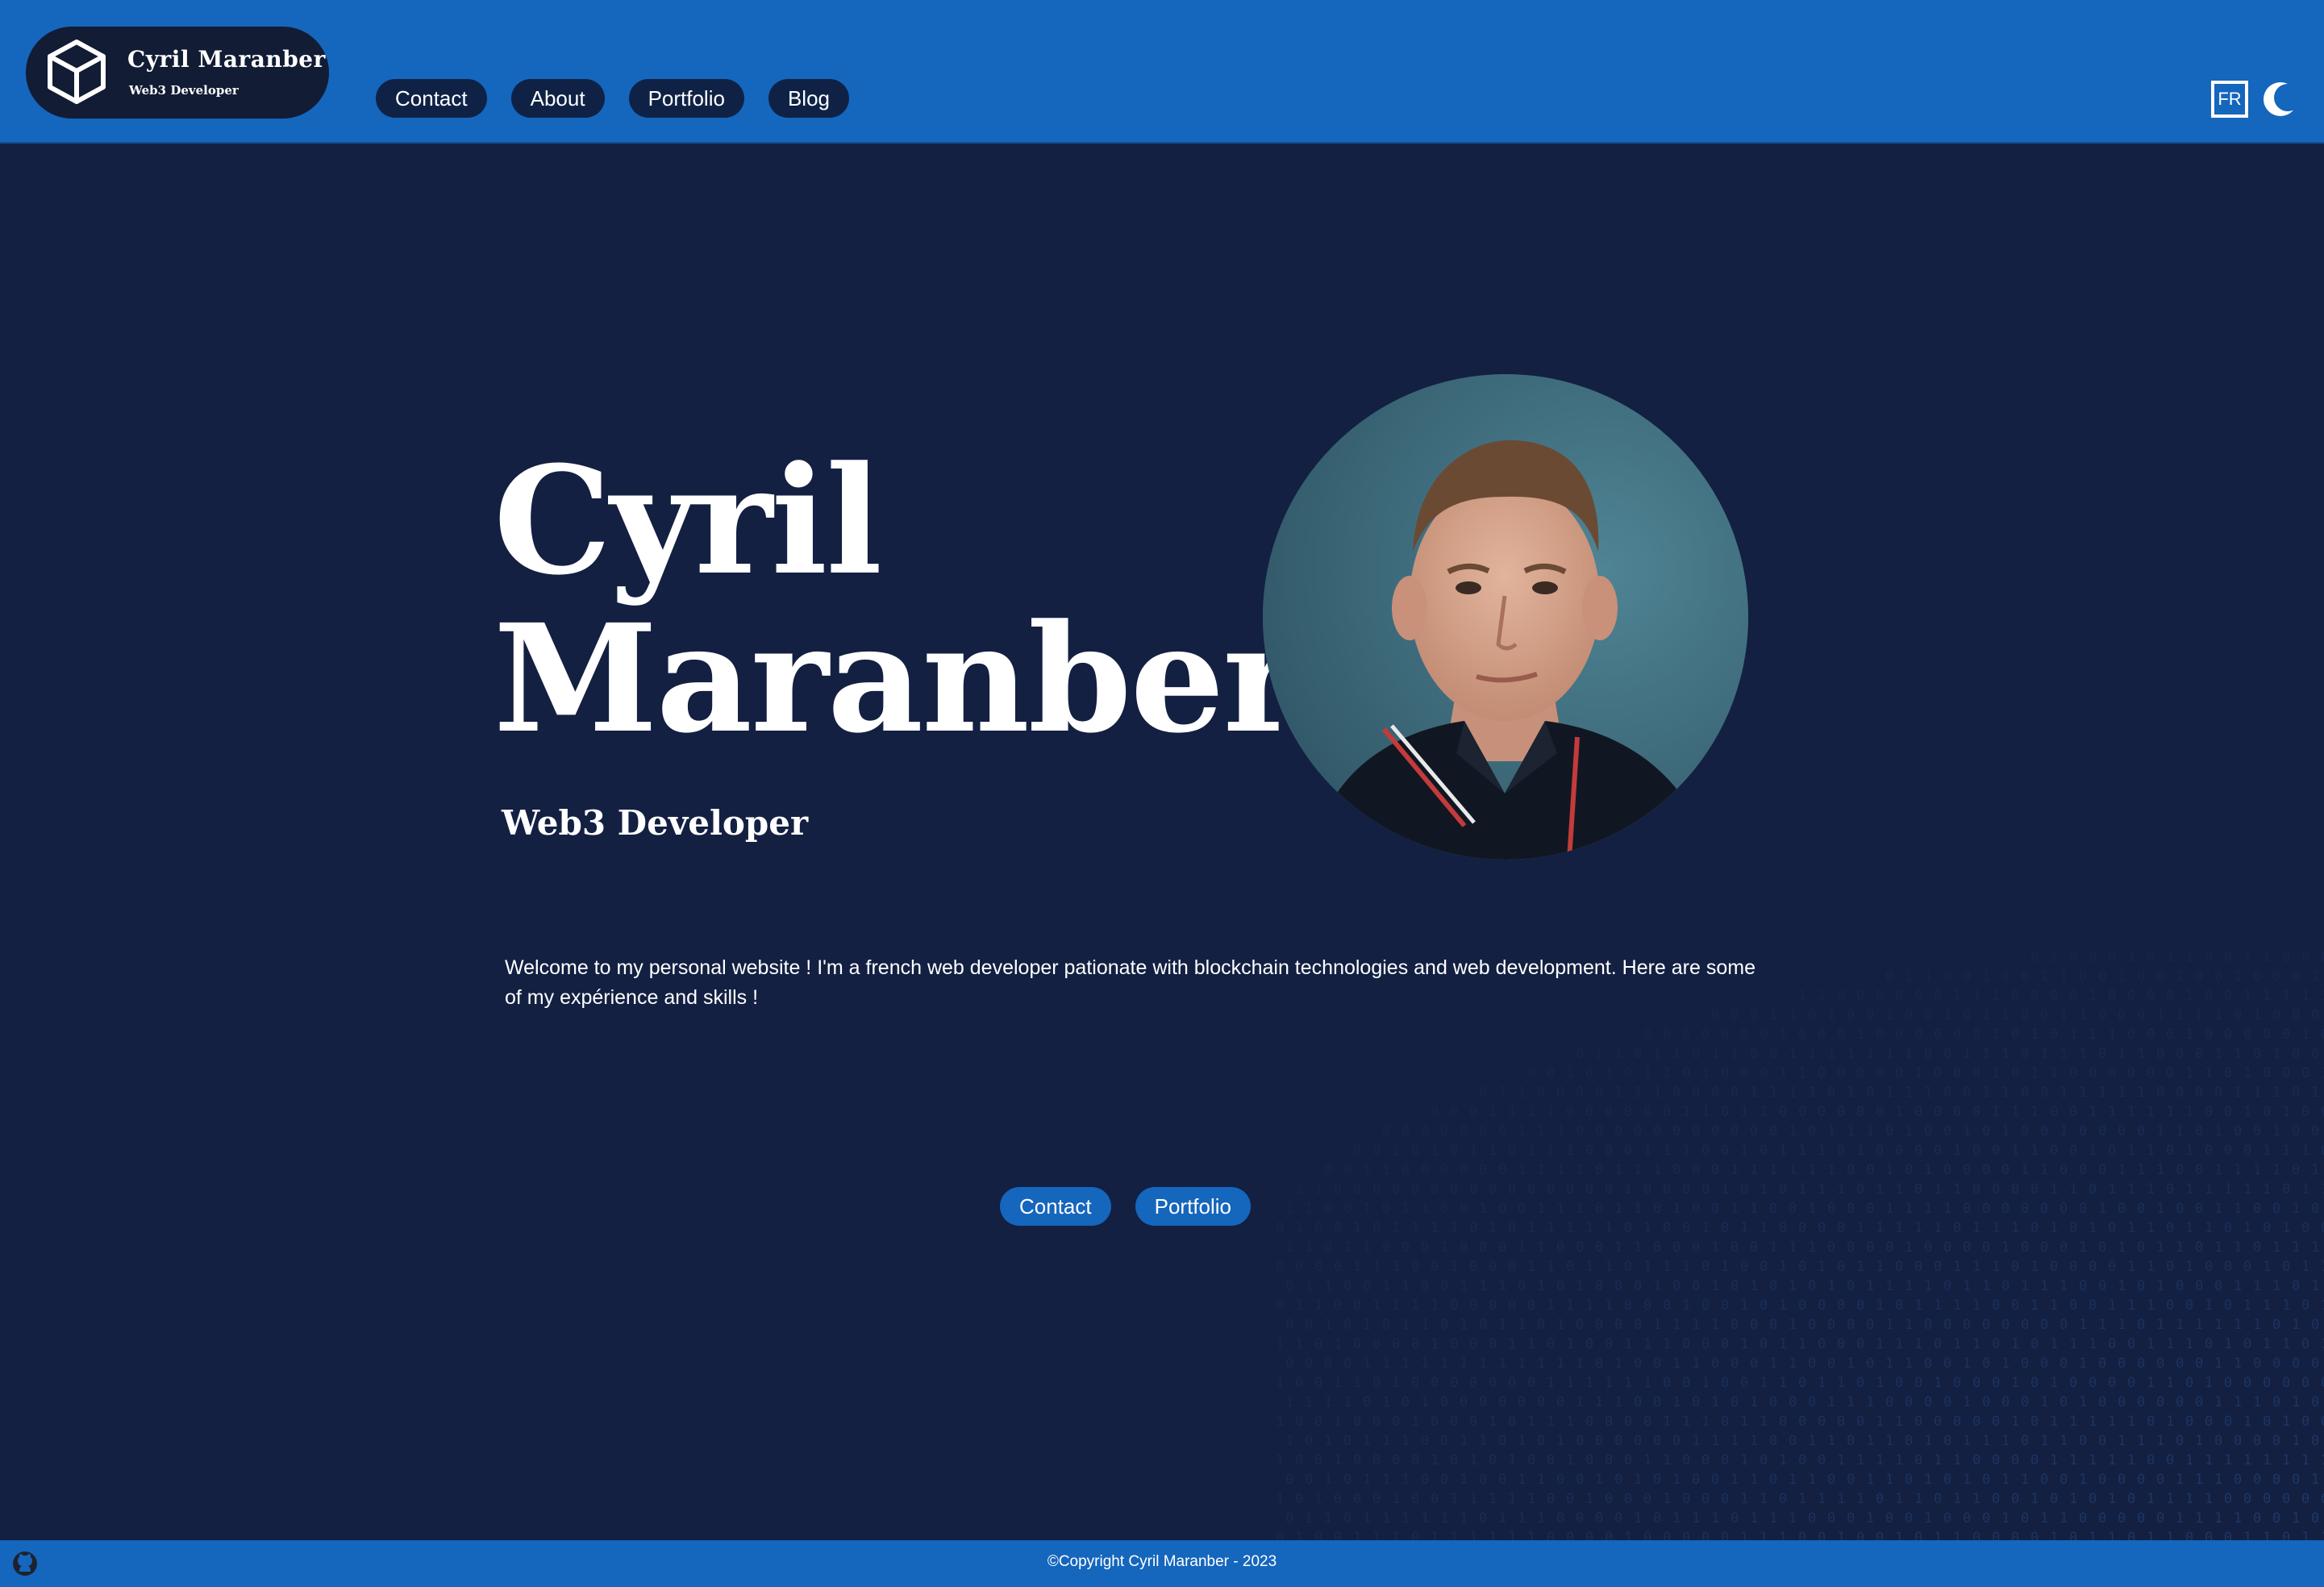 The image size is (2324, 1587). Describe the element at coordinates (431, 98) in the screenshot. I see `nav-contact-button: Contact` at that location.